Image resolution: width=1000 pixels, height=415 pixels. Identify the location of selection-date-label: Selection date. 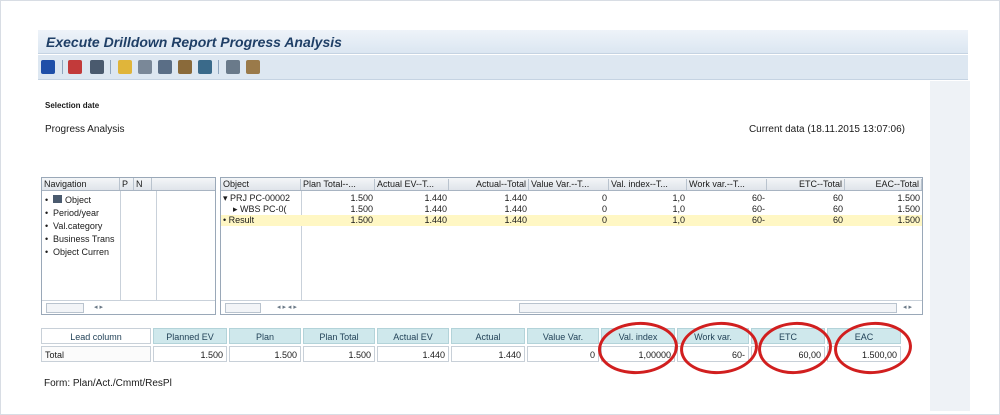
(72, 105).